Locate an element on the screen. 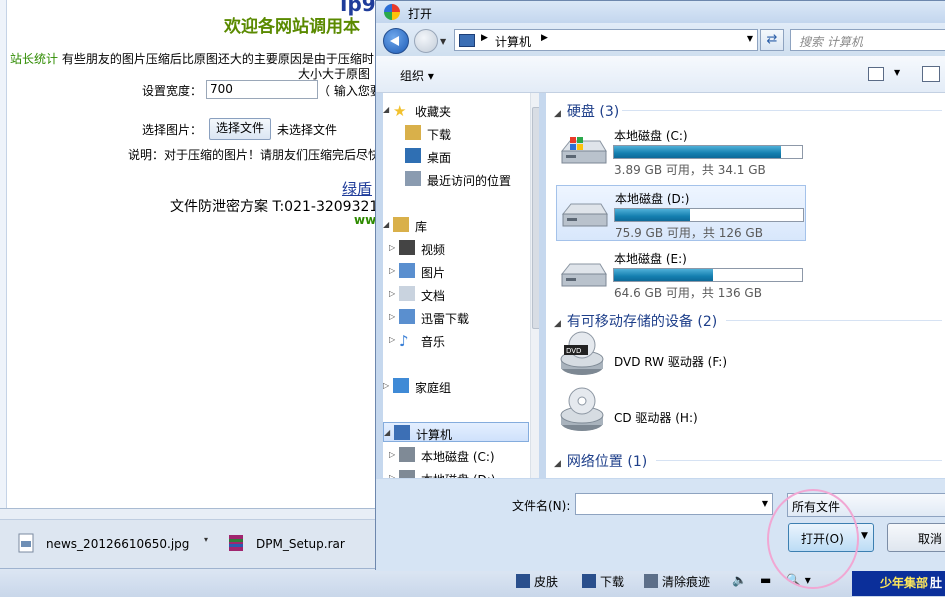  nav-item: ▷ ♪ 音乐 is located at coordinates (456, 340).